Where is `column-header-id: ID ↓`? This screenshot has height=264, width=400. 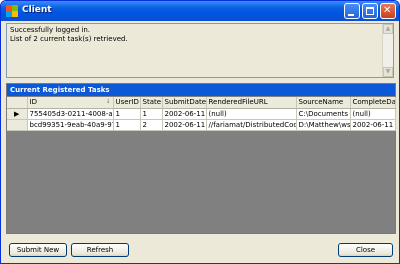
column-header-id: ID ↓ is located at coordinates (70, 103).